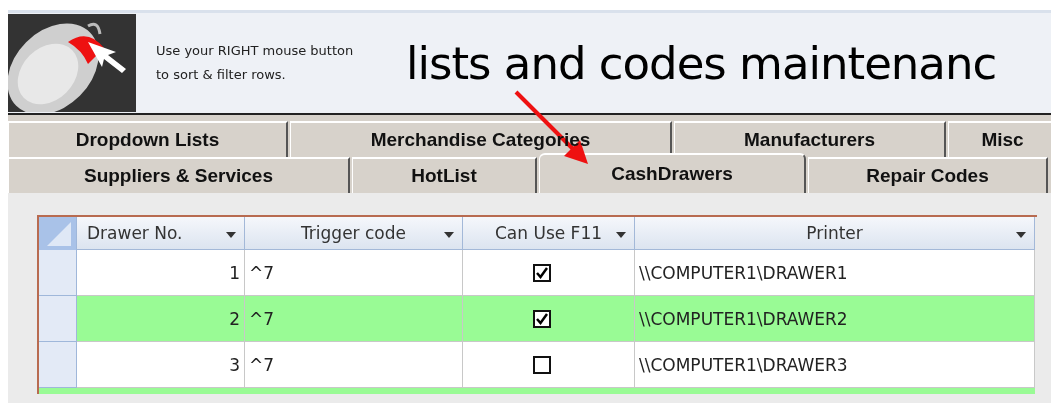 The width and height of the screenshot is (1051, 405). Describe the element at coordinates (161, 319) in the screenshot. I see `table-cell: 2` at that location.